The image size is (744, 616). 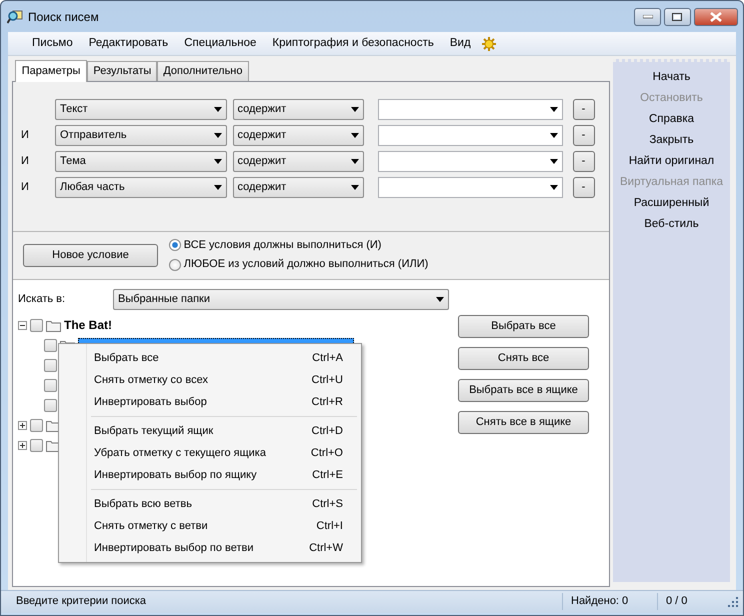 I want to click on shortcut-label: Ctrl+I, so click(x=329, y=526).